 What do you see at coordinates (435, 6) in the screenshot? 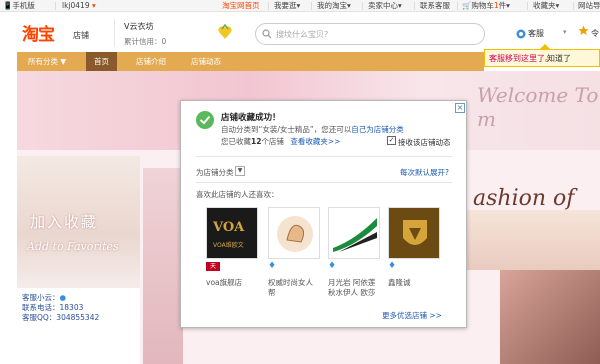
I see `contact-link: 联系客服` at bounding box center [435, 6].